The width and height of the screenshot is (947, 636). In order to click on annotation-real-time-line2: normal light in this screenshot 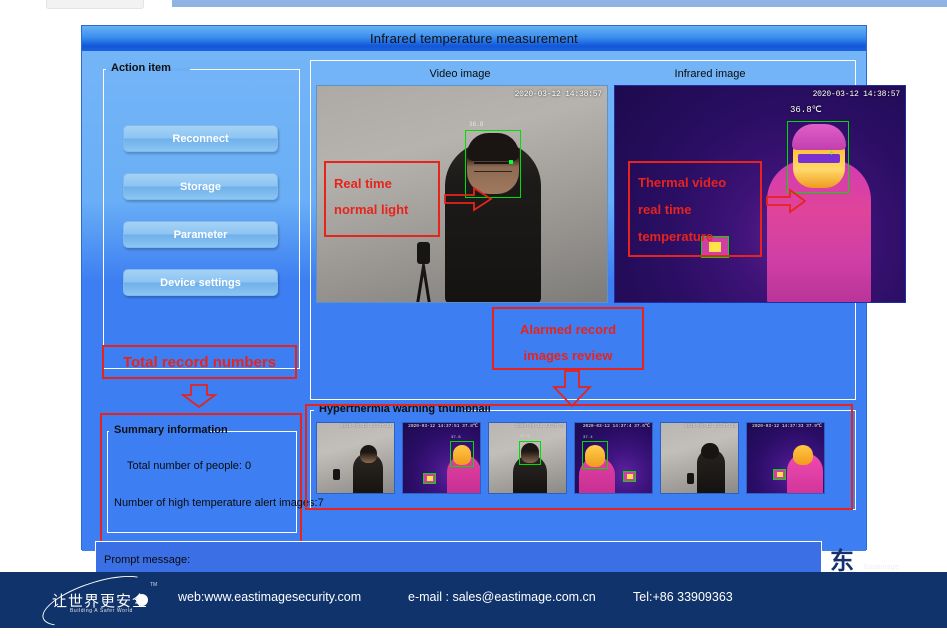, I will do `click(371, 209)`.